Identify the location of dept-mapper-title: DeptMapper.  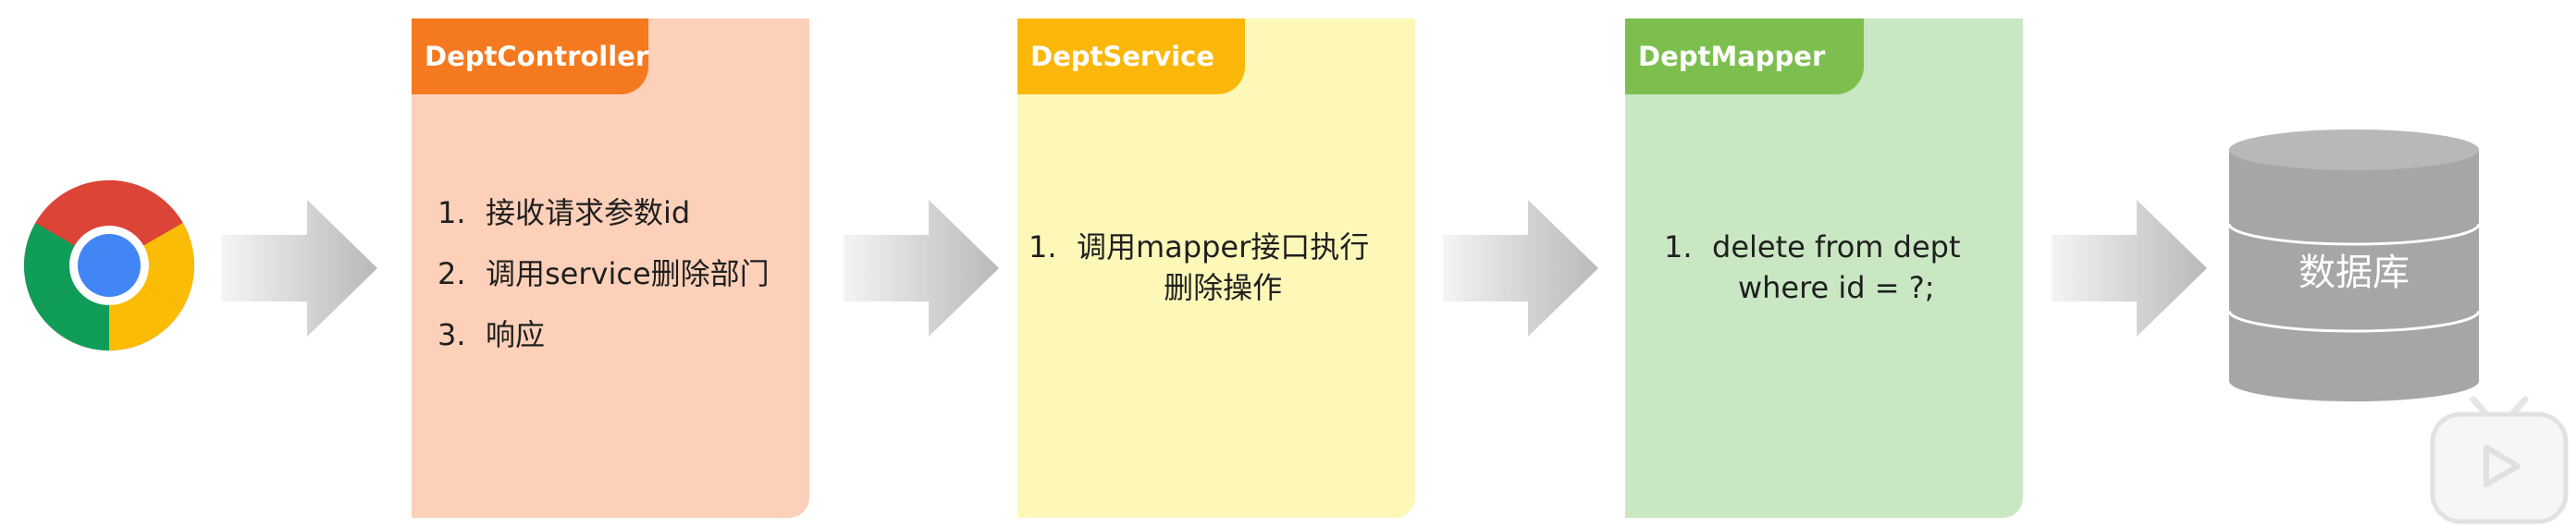
(1744, 56).